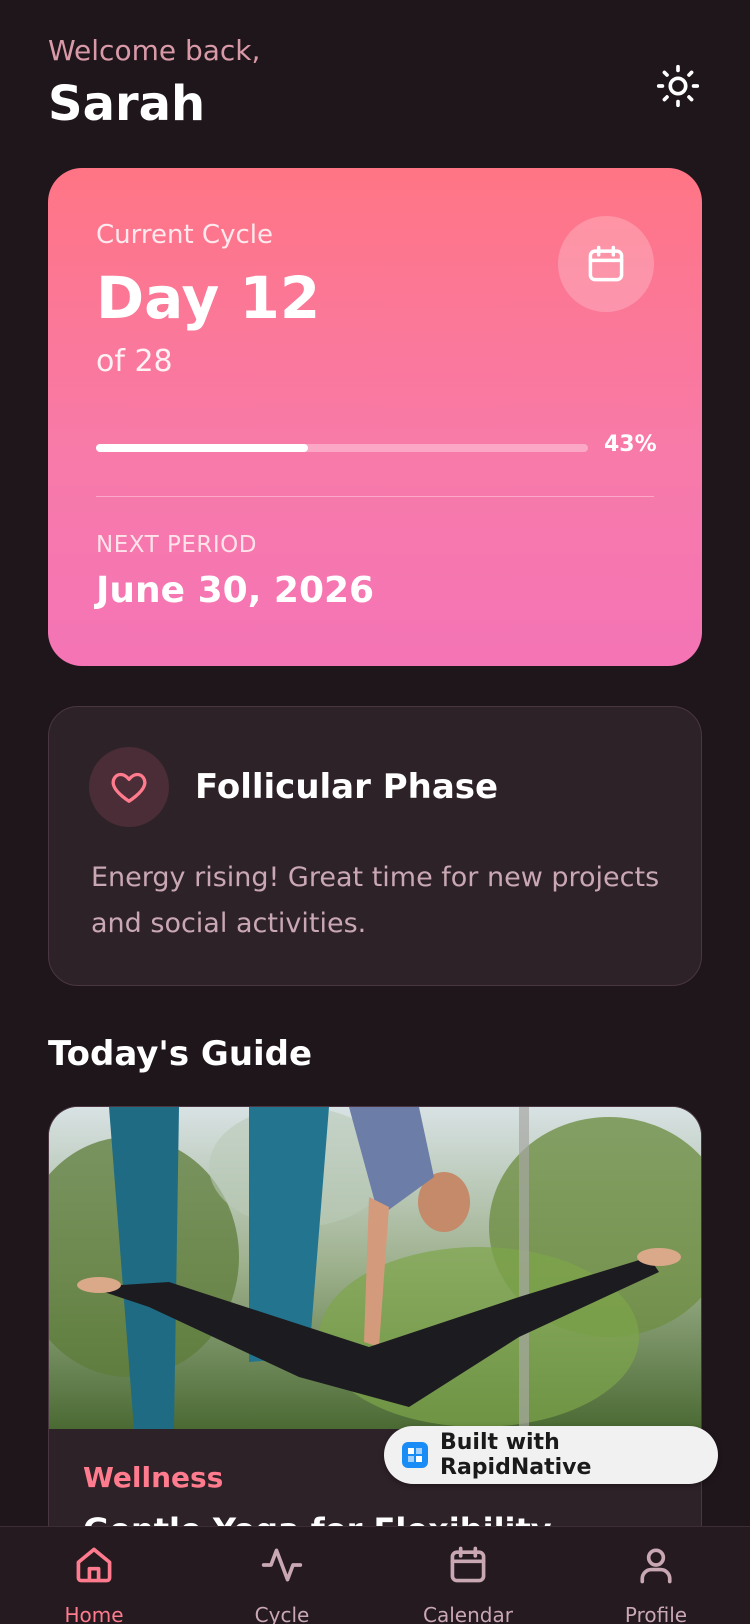  What do you see at coordinates (94, 1565) in the screenshot?
I see `home-icon` at bounding box center [94, 1565].